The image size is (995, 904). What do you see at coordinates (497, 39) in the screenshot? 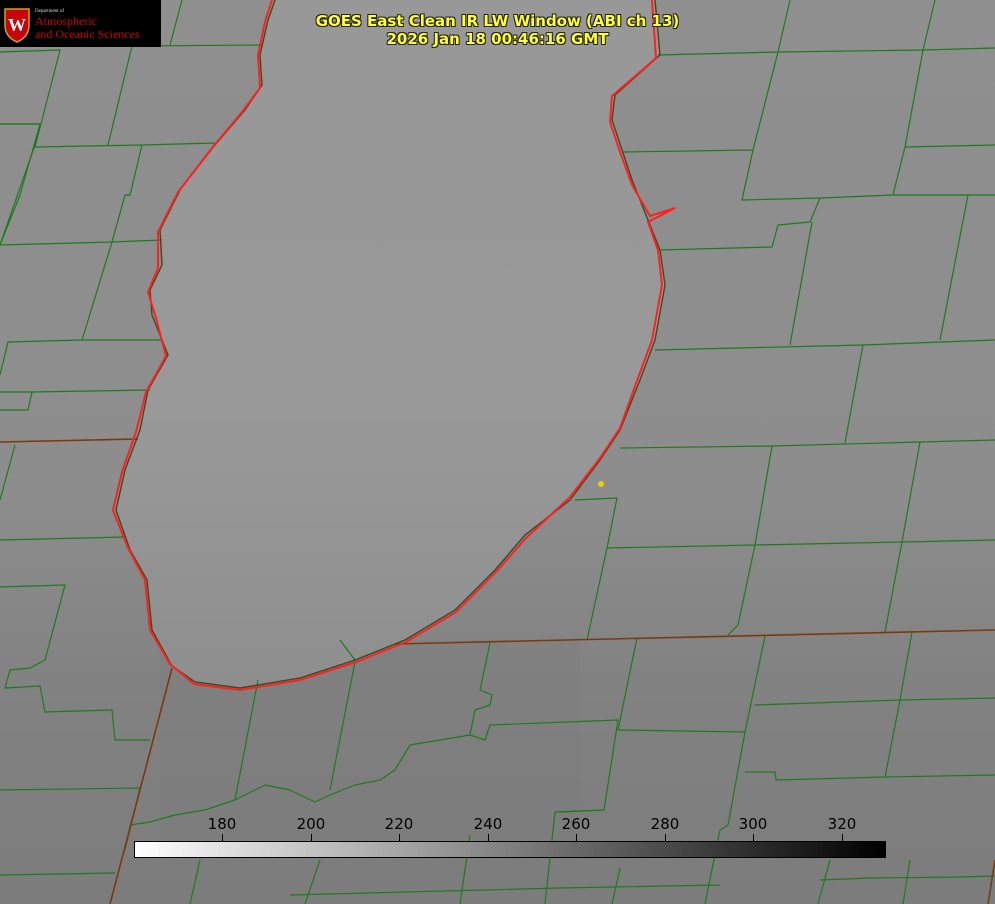
I see `image-timestamp: 2026 Jan 18 00:46:16 GMT` at bounding box center [497, 39].